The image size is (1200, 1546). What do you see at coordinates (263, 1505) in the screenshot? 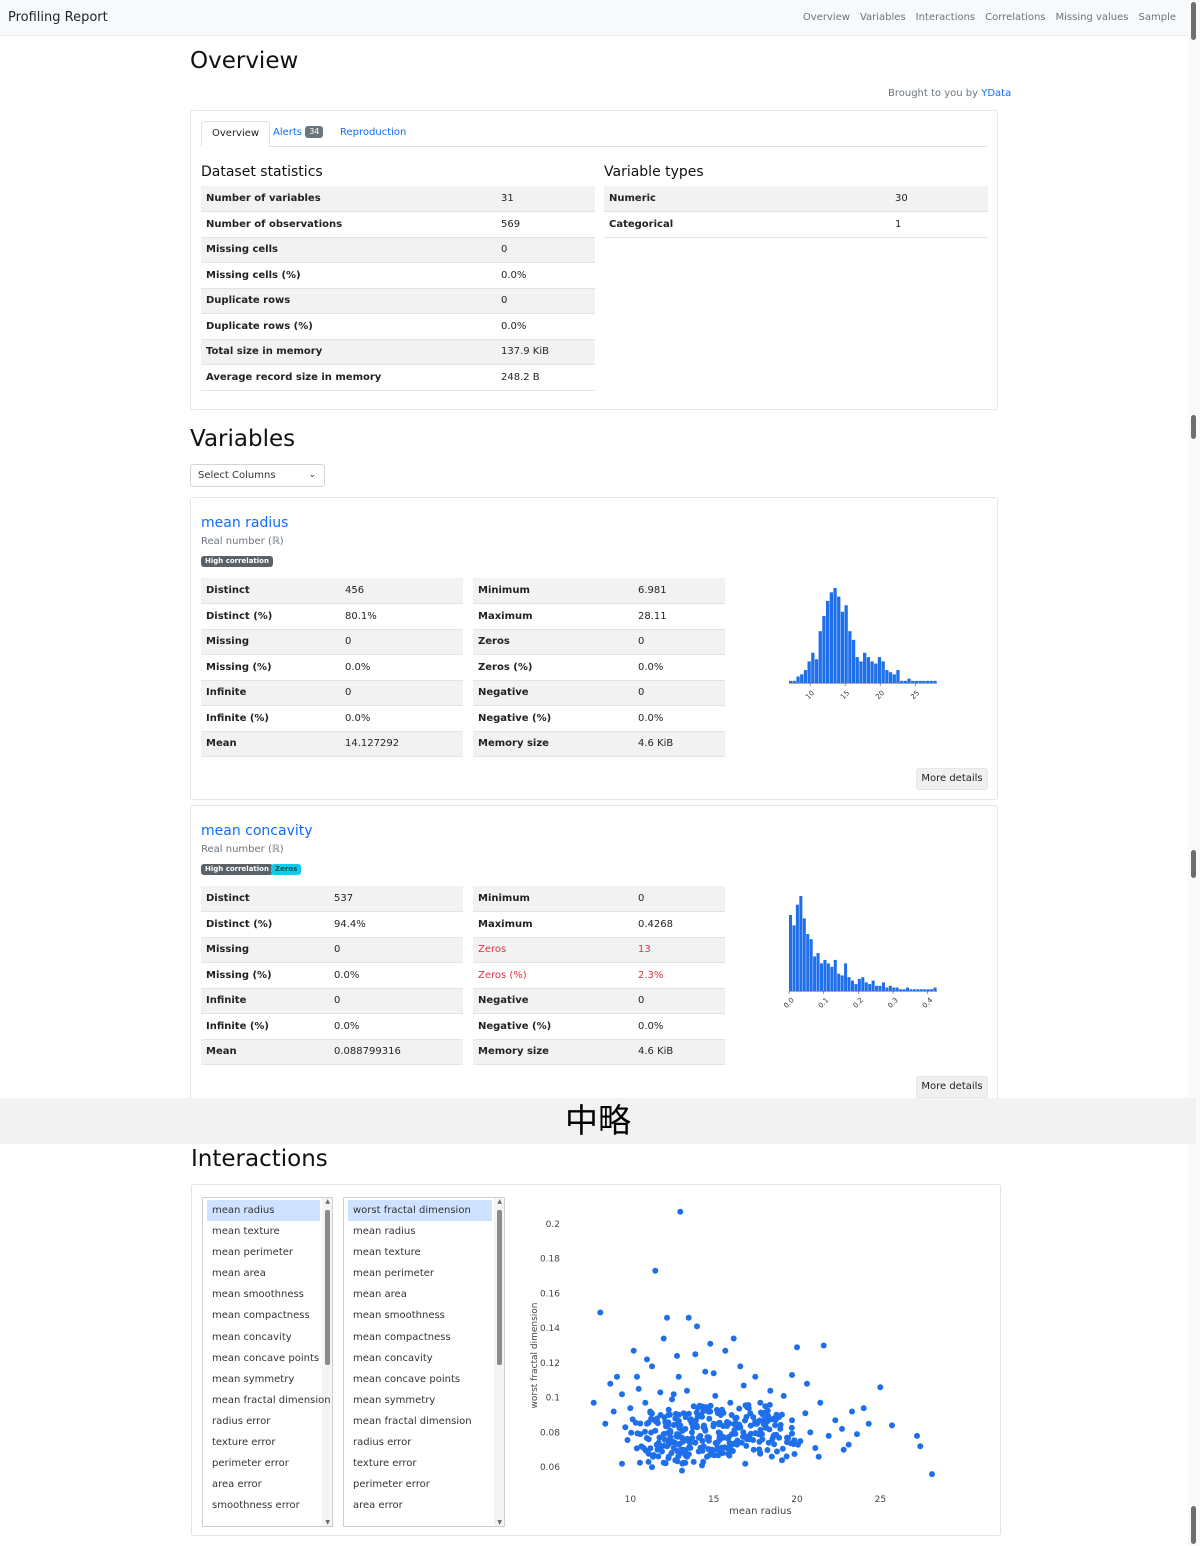
I see `listbox-option: smoothness error` at bounding box center [263, 1505].